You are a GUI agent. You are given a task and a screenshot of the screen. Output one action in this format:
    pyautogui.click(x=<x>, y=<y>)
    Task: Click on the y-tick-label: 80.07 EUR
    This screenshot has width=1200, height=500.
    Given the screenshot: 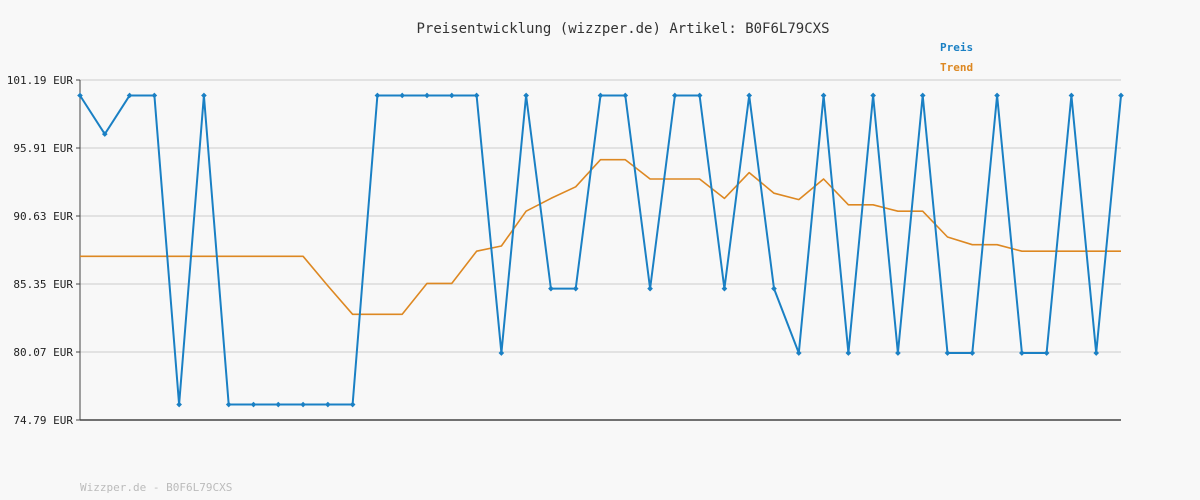 What is the action you would take?
    pyautogui.click(x=43, y=352)
    